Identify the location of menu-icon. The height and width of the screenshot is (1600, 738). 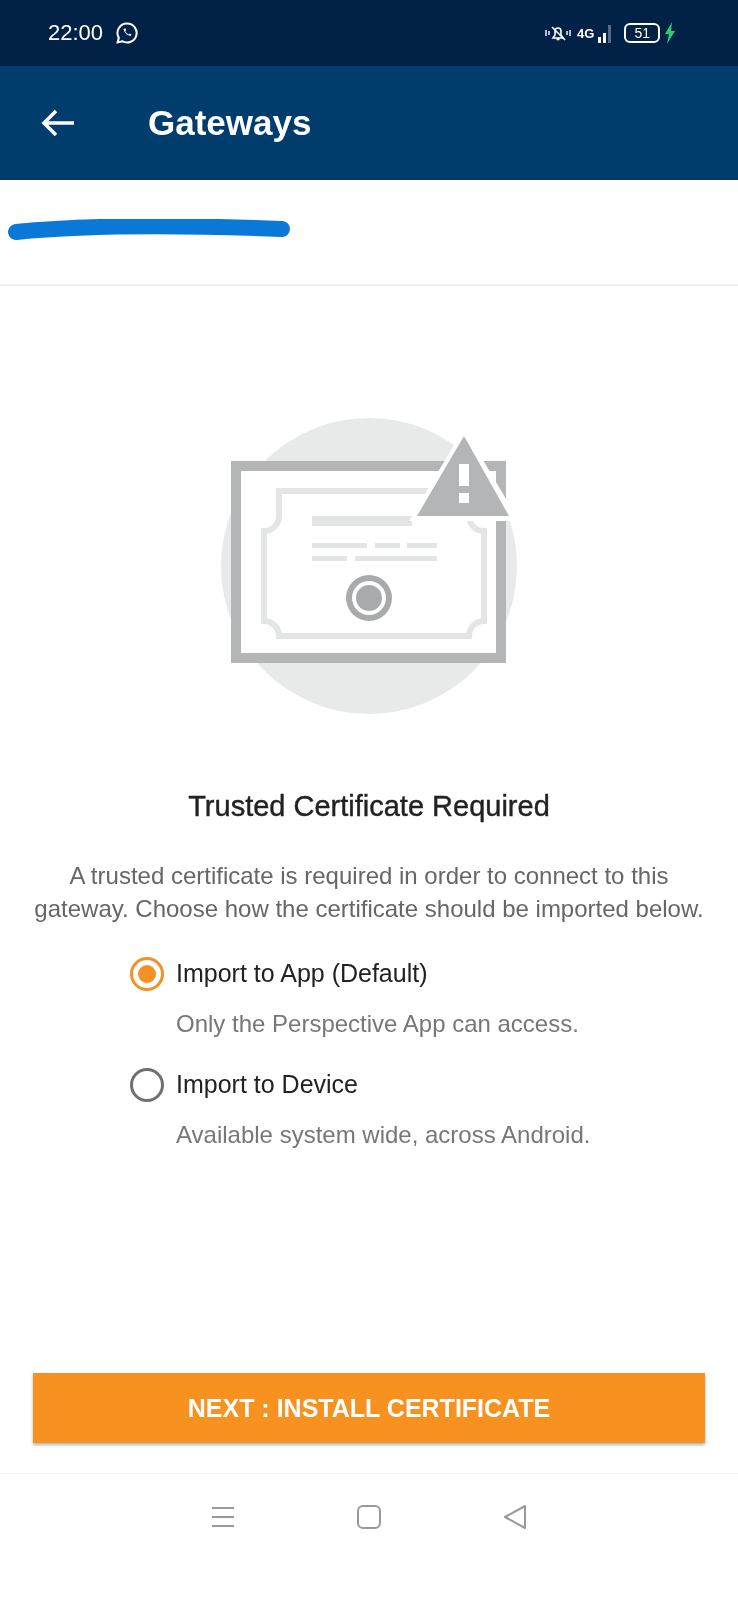
(223, 1517).